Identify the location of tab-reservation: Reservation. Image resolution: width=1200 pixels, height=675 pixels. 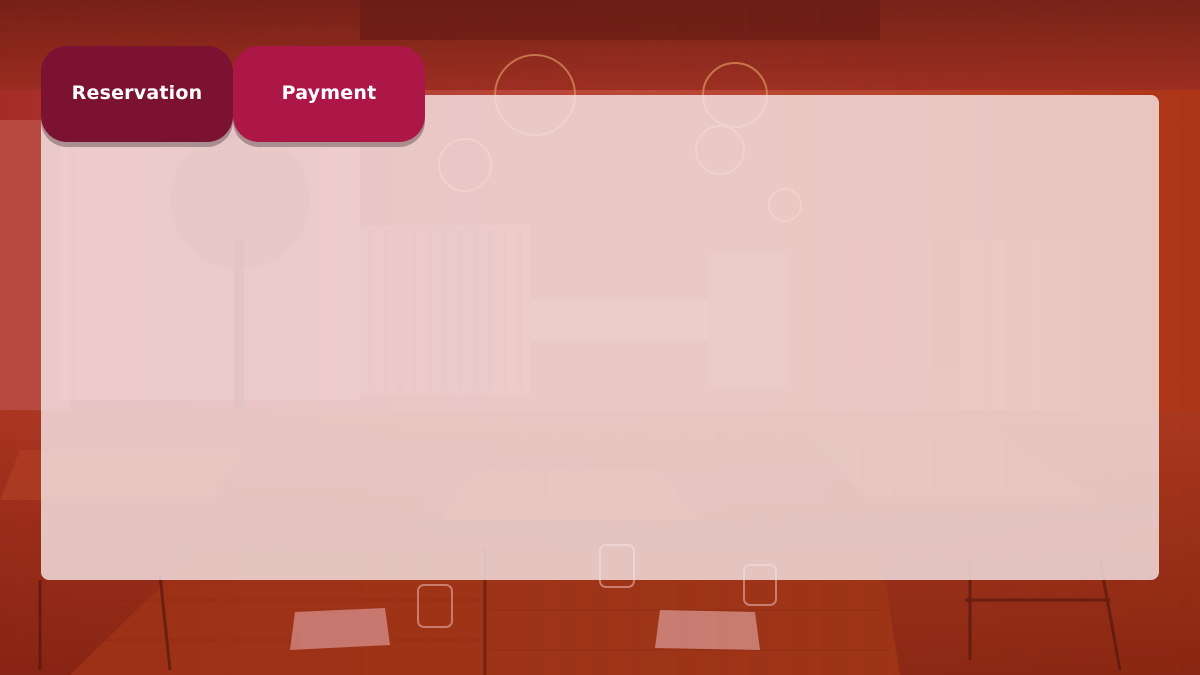
(137, 94).